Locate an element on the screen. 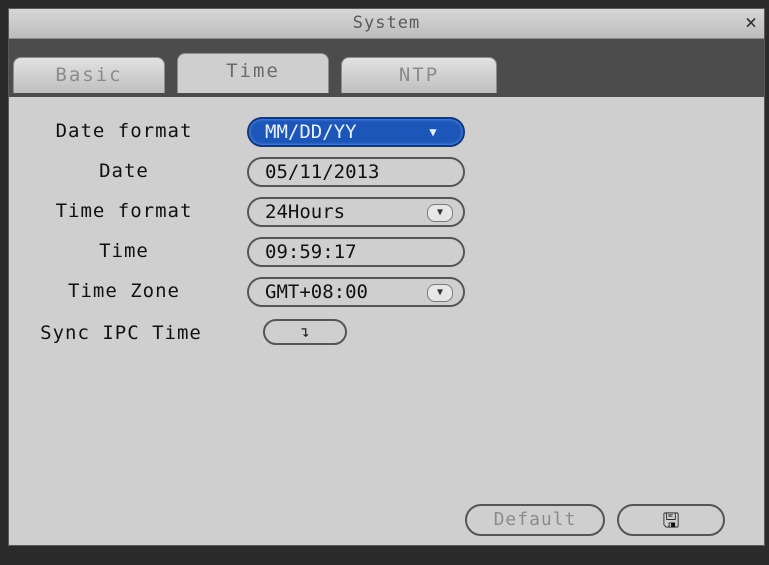 The width and height of the screenshot is (769, 565). sync-ipc-time-label: Sync IPC Time is located at coordinates (121, 333).